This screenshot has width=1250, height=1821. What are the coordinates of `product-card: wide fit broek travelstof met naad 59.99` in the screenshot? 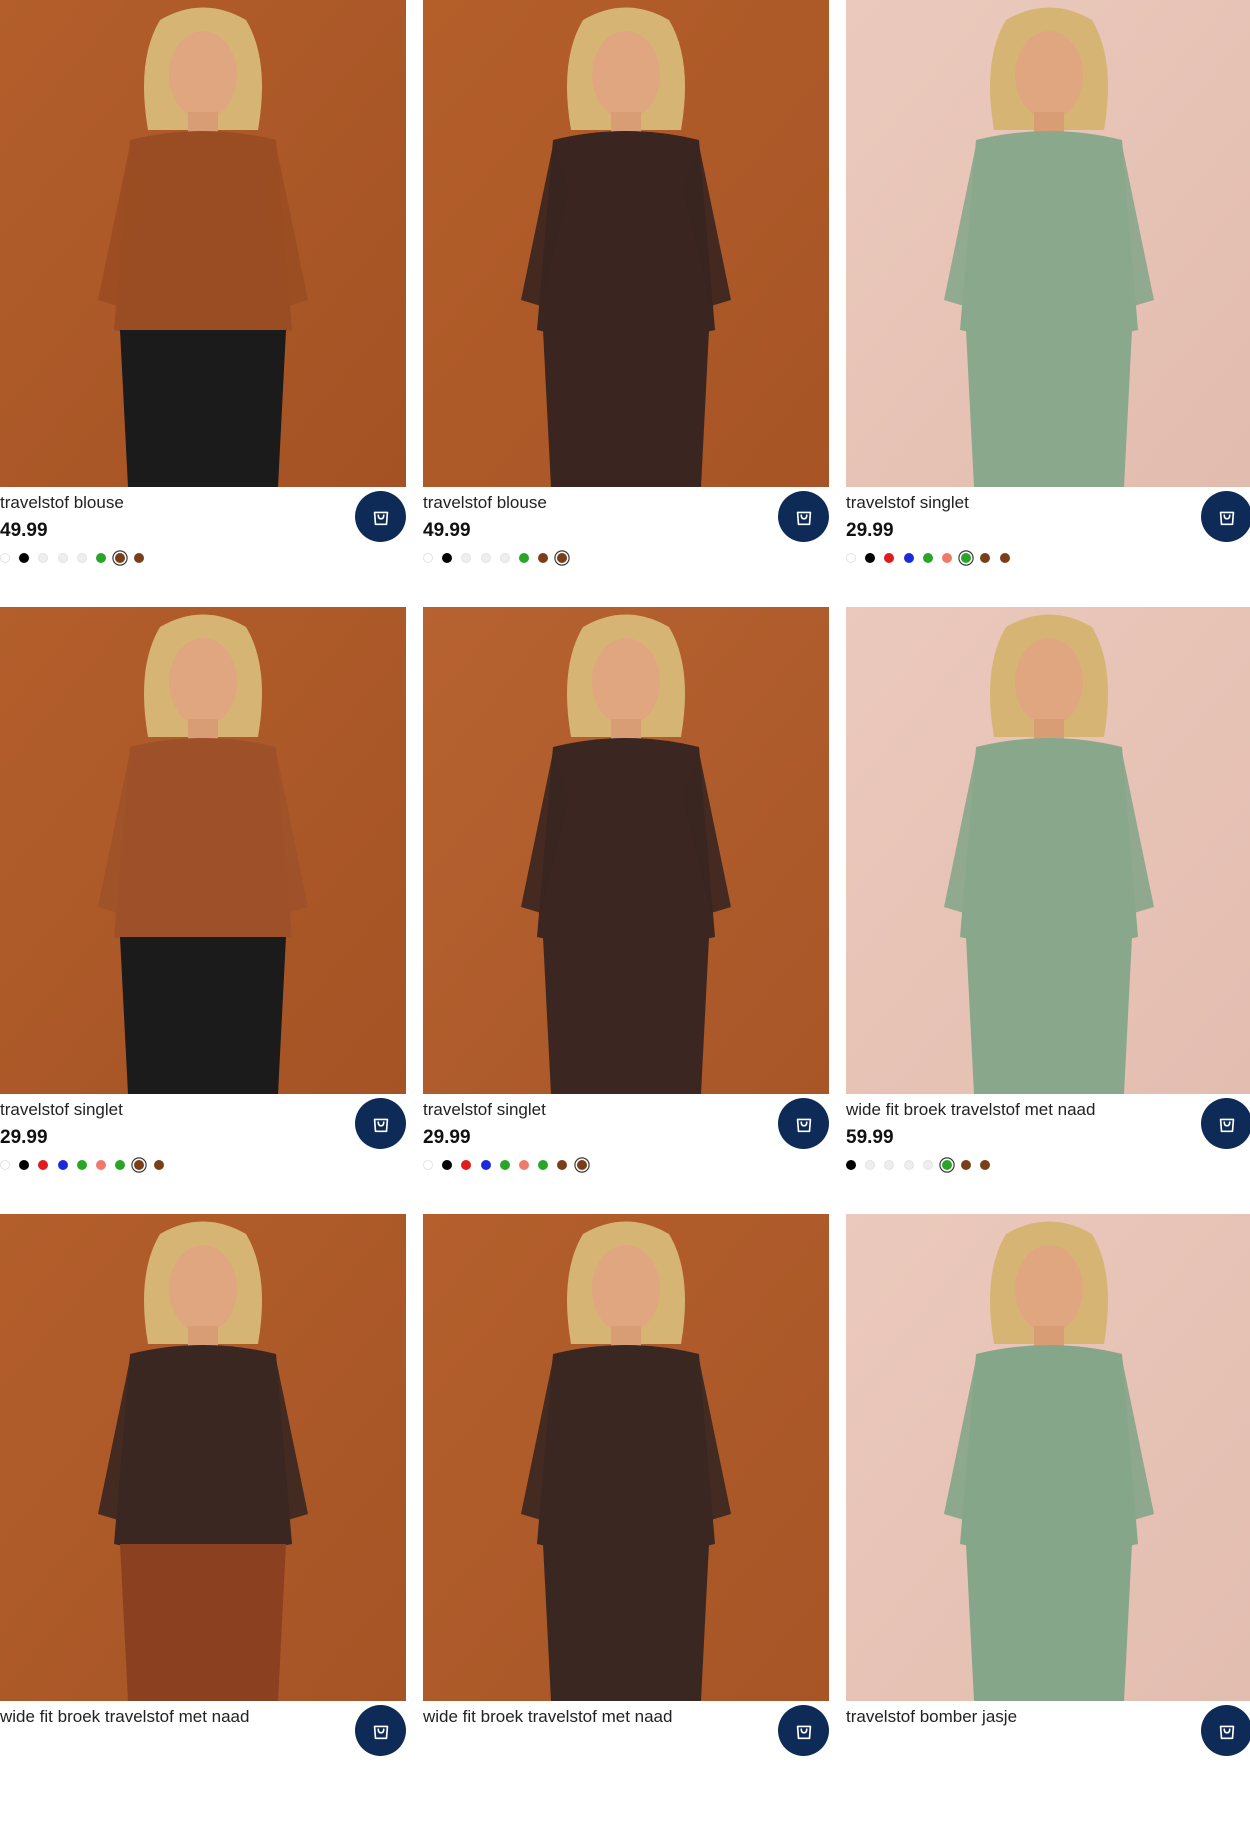 It's located at (1048, 910).